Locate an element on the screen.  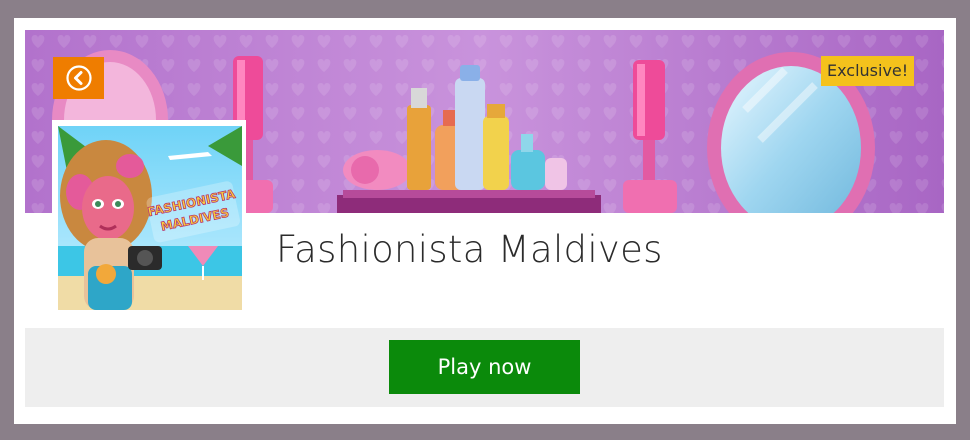
game-title: Fashionista Maldives is located at coordinates (469, 249).